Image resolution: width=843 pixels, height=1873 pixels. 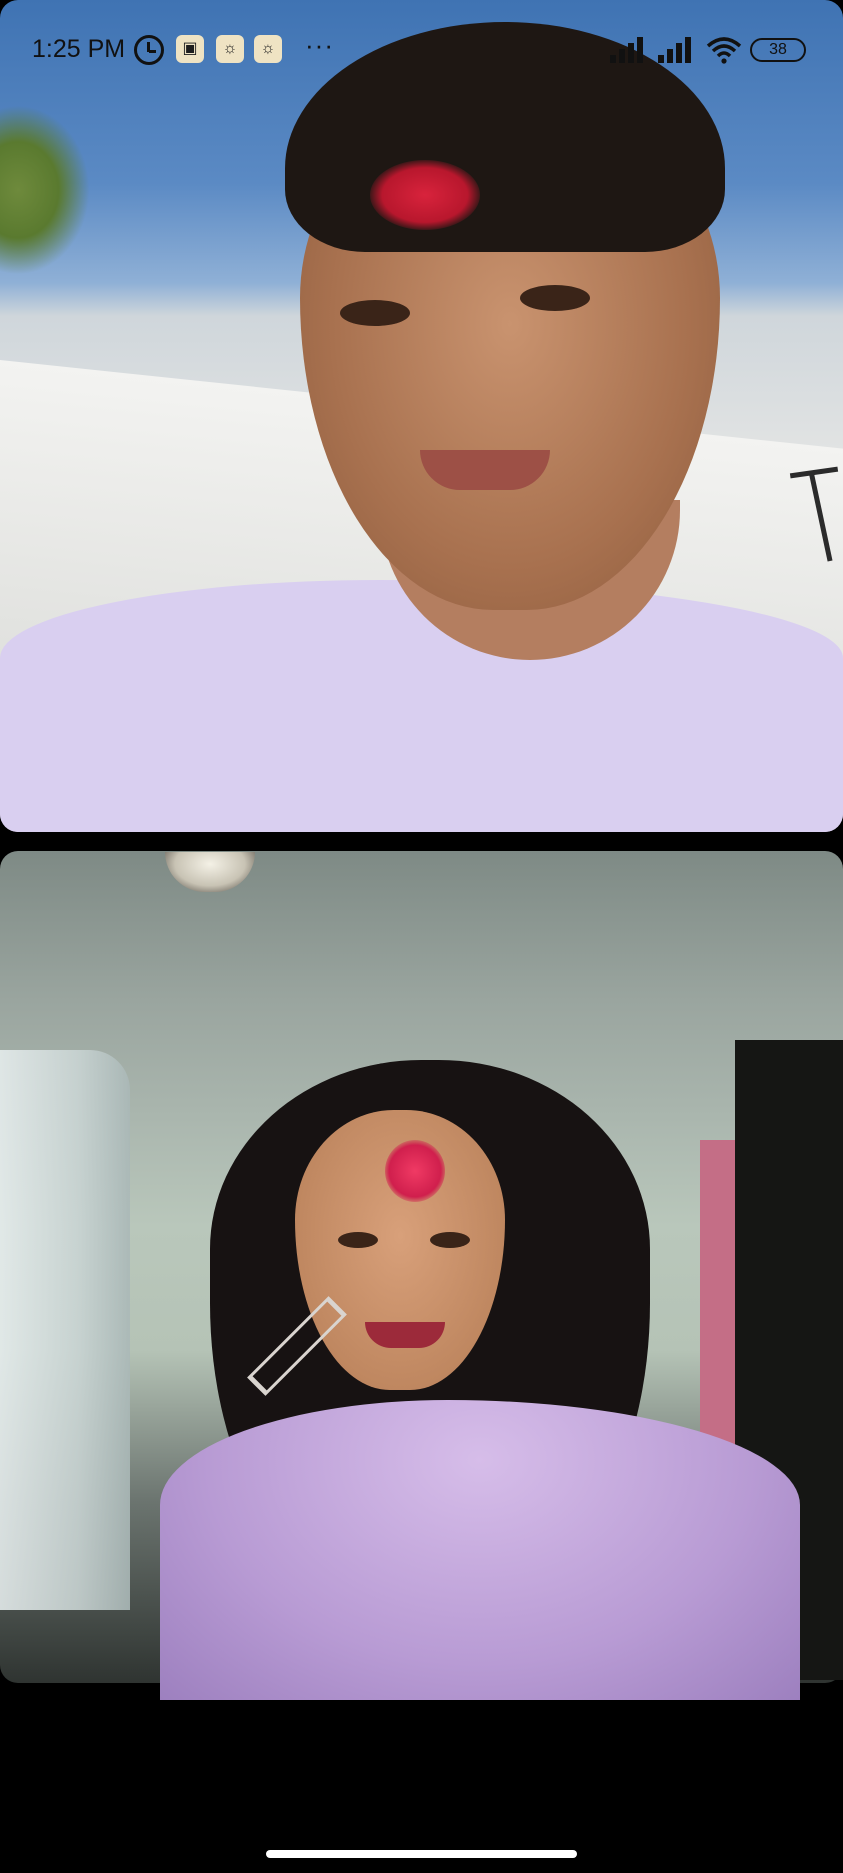 What do you see at coordinates (724, 50) in the screenshot?
I see `wifi-icon` at bounding box center [724, 50].